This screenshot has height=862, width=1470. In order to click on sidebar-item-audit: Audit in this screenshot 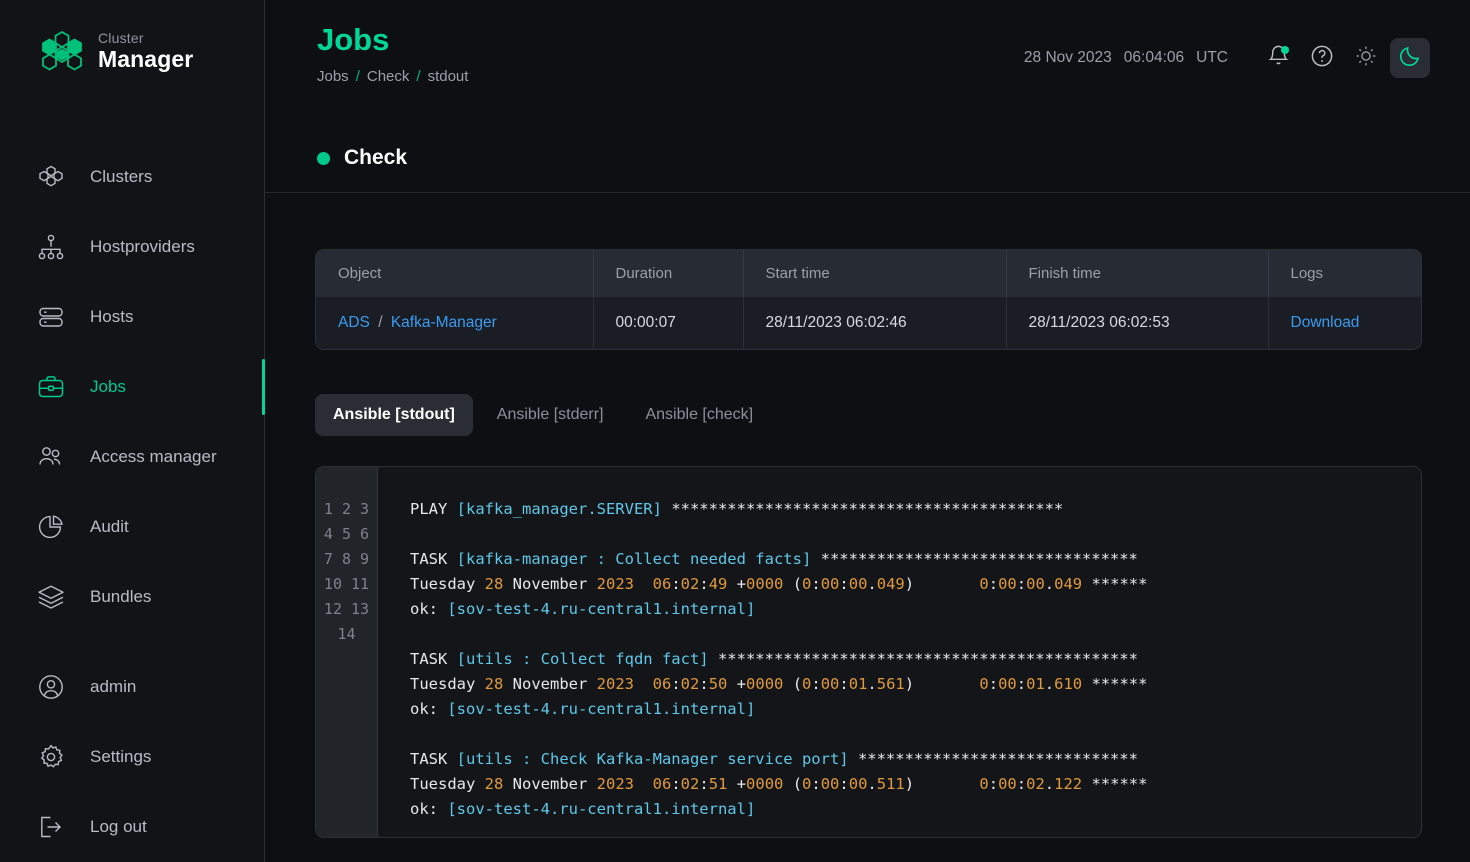, I will do `click(132, 527)`.